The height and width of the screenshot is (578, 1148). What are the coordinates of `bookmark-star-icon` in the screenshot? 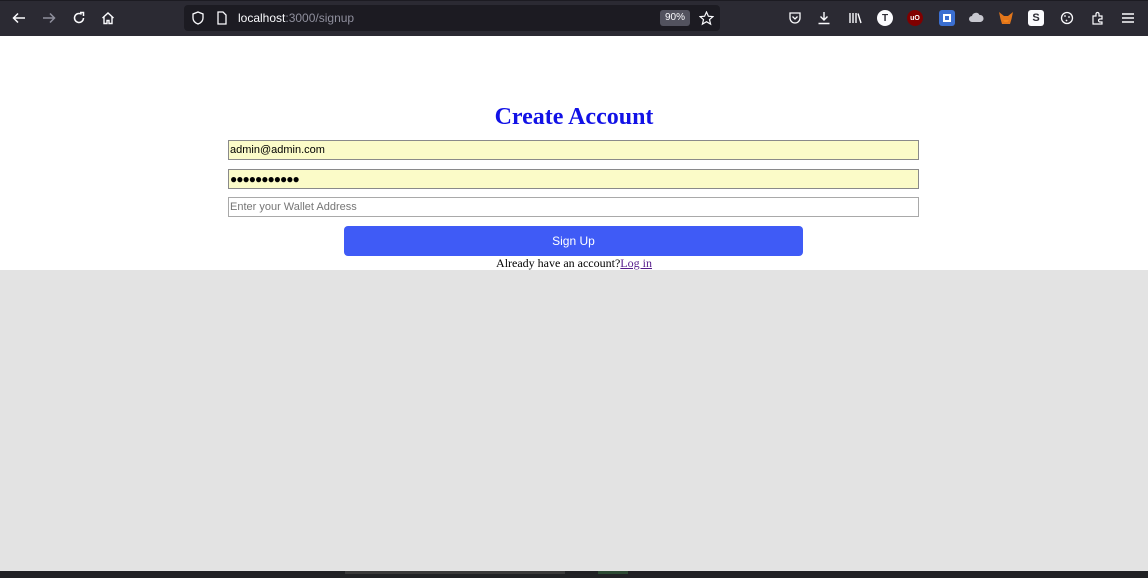 It's located at (706, 18).